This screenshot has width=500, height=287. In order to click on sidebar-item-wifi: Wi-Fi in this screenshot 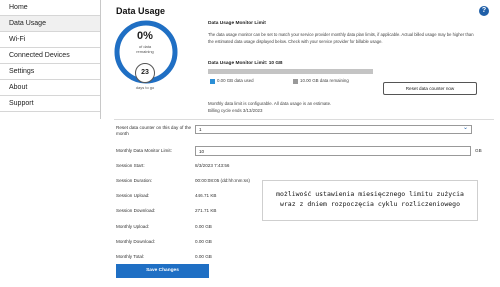, I will do `click(50, 40)`.